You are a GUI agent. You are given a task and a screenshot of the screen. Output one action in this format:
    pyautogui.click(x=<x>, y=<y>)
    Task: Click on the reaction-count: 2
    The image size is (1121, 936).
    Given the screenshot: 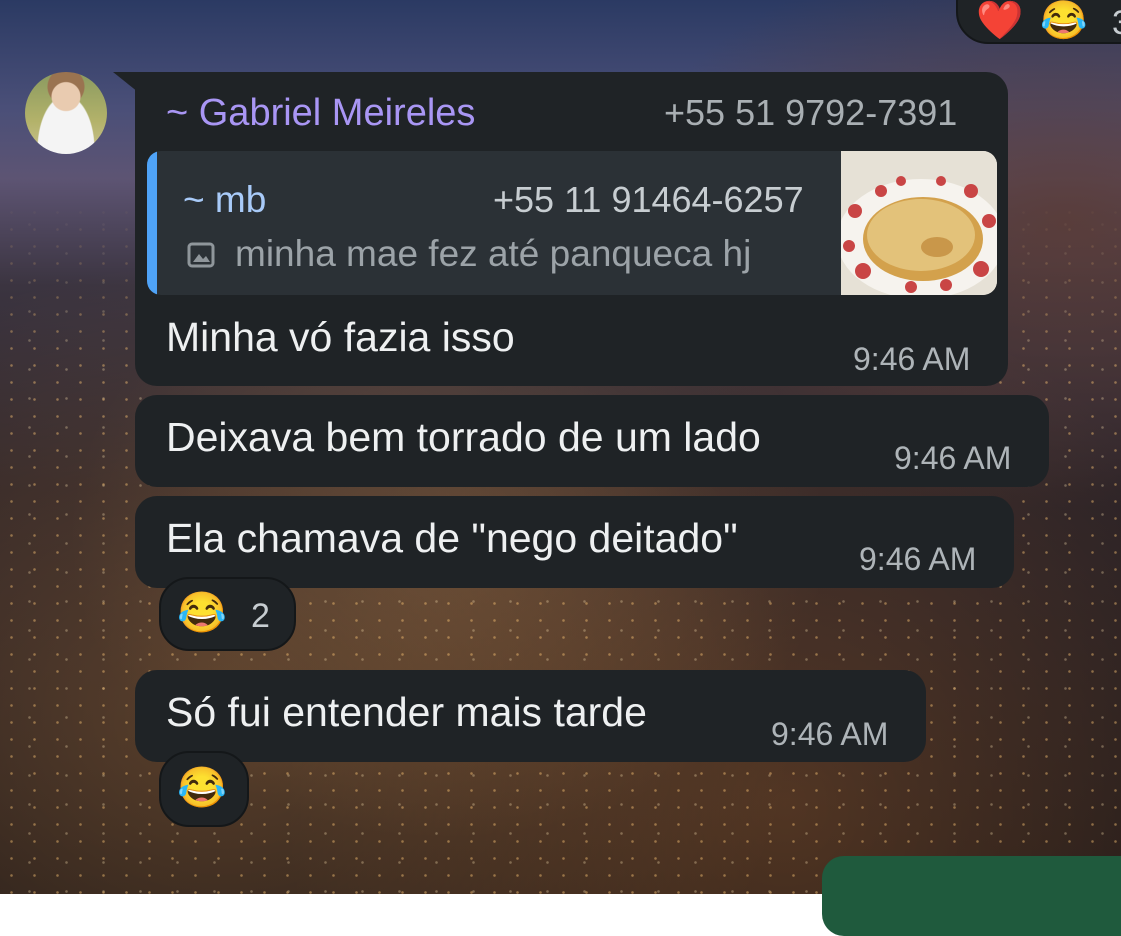 What is the action you would take?
    pyautogui.click(x=260, y=616)
    